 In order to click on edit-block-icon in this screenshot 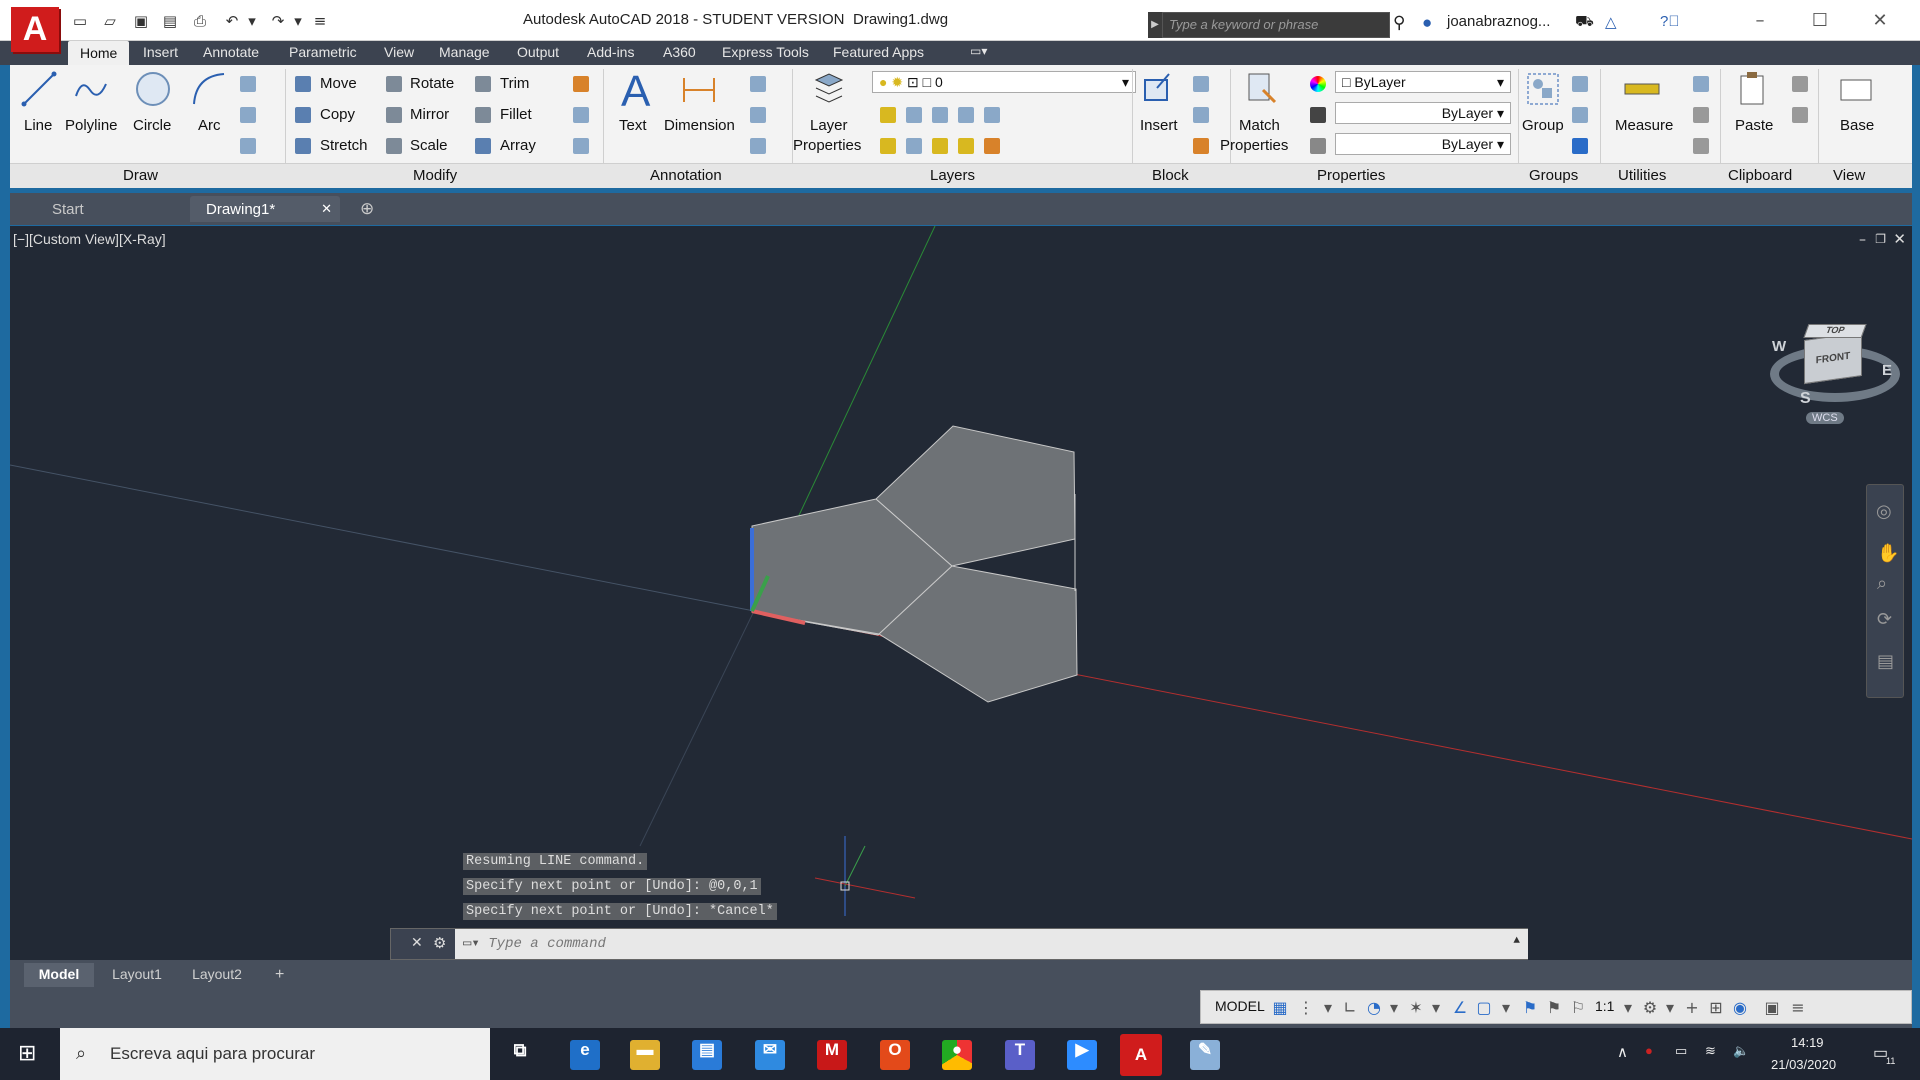, I will do `click(1201, 115)`.